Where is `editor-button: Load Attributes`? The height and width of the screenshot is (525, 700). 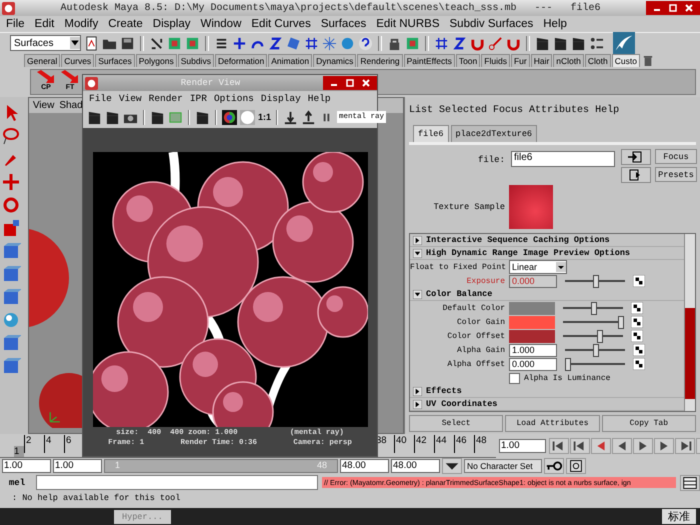
editor-button: Load Attributes is located at coordinates (552, 423).